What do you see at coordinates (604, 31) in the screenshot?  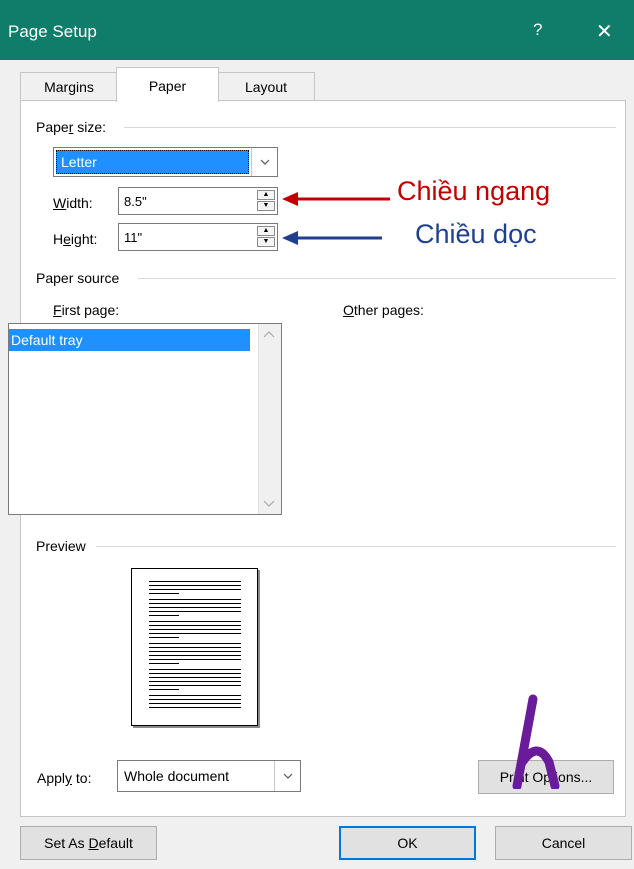 I see `close-icon: ✕` at bounding box center [604, 31].